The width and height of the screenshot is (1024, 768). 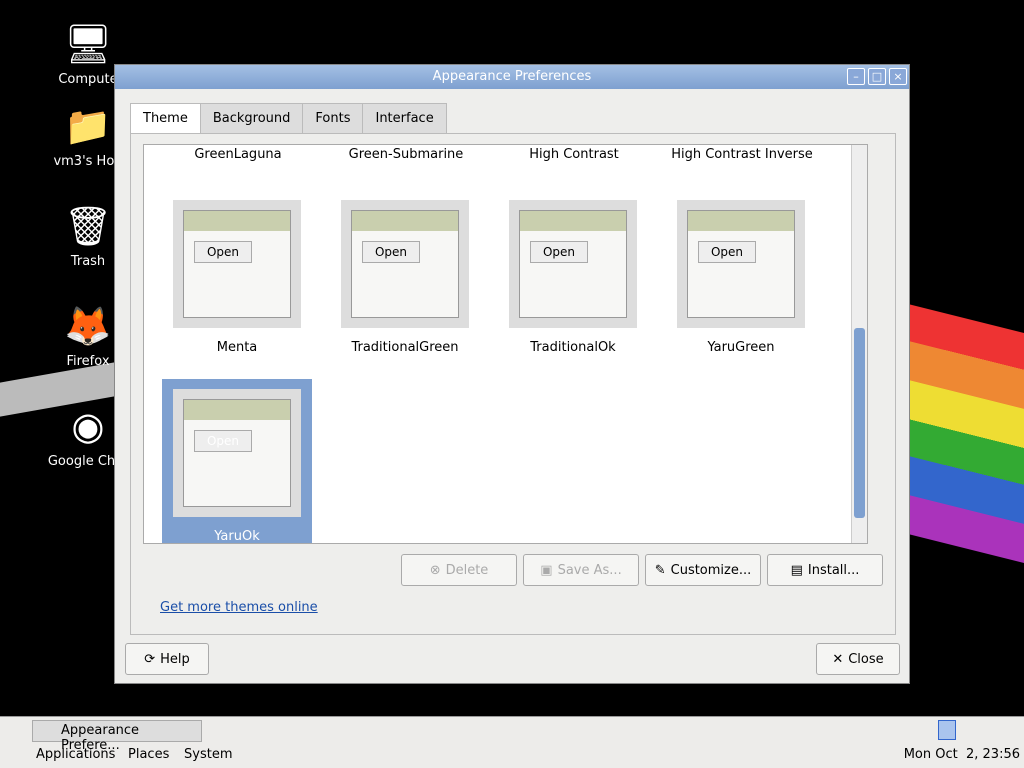 I want to click on close-window-button: ×, so click(x=898, y=76).